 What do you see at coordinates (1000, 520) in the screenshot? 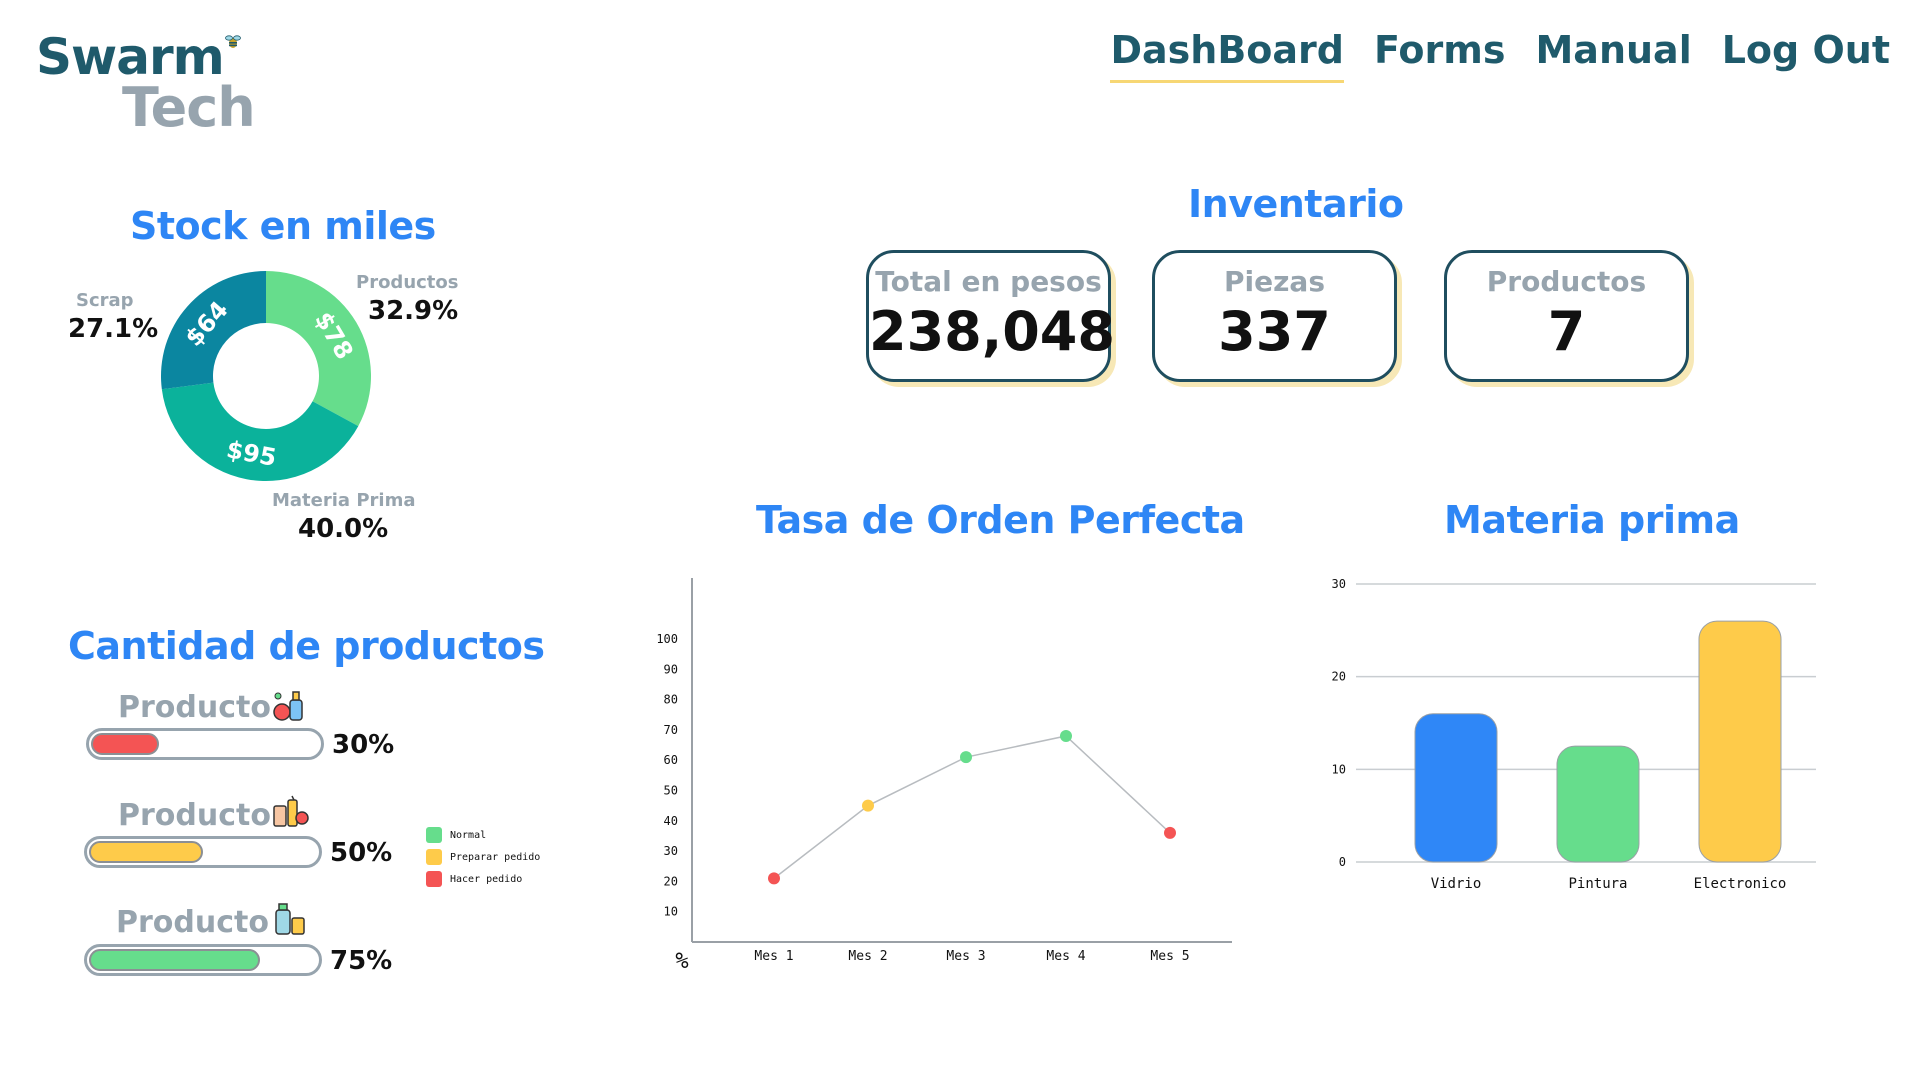
I see `orden-perfecta-title: Tasa de Orden Perfecta` at bounding box center [1000, 520].